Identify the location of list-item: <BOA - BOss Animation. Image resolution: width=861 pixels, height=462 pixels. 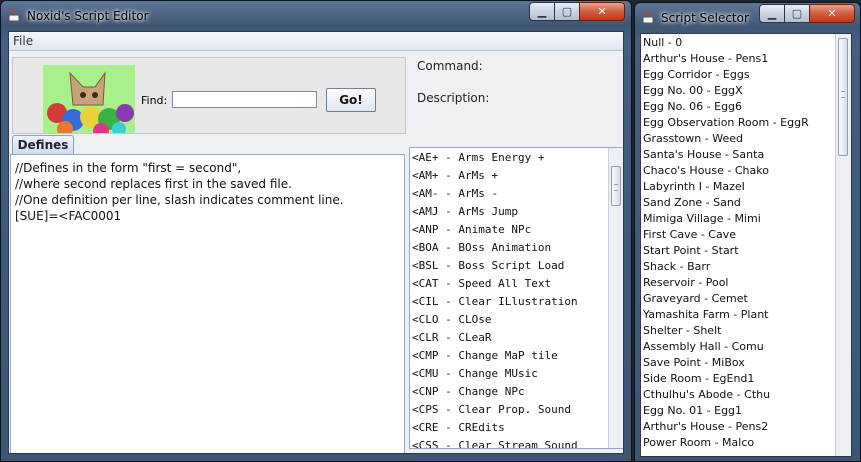
(510, 248).